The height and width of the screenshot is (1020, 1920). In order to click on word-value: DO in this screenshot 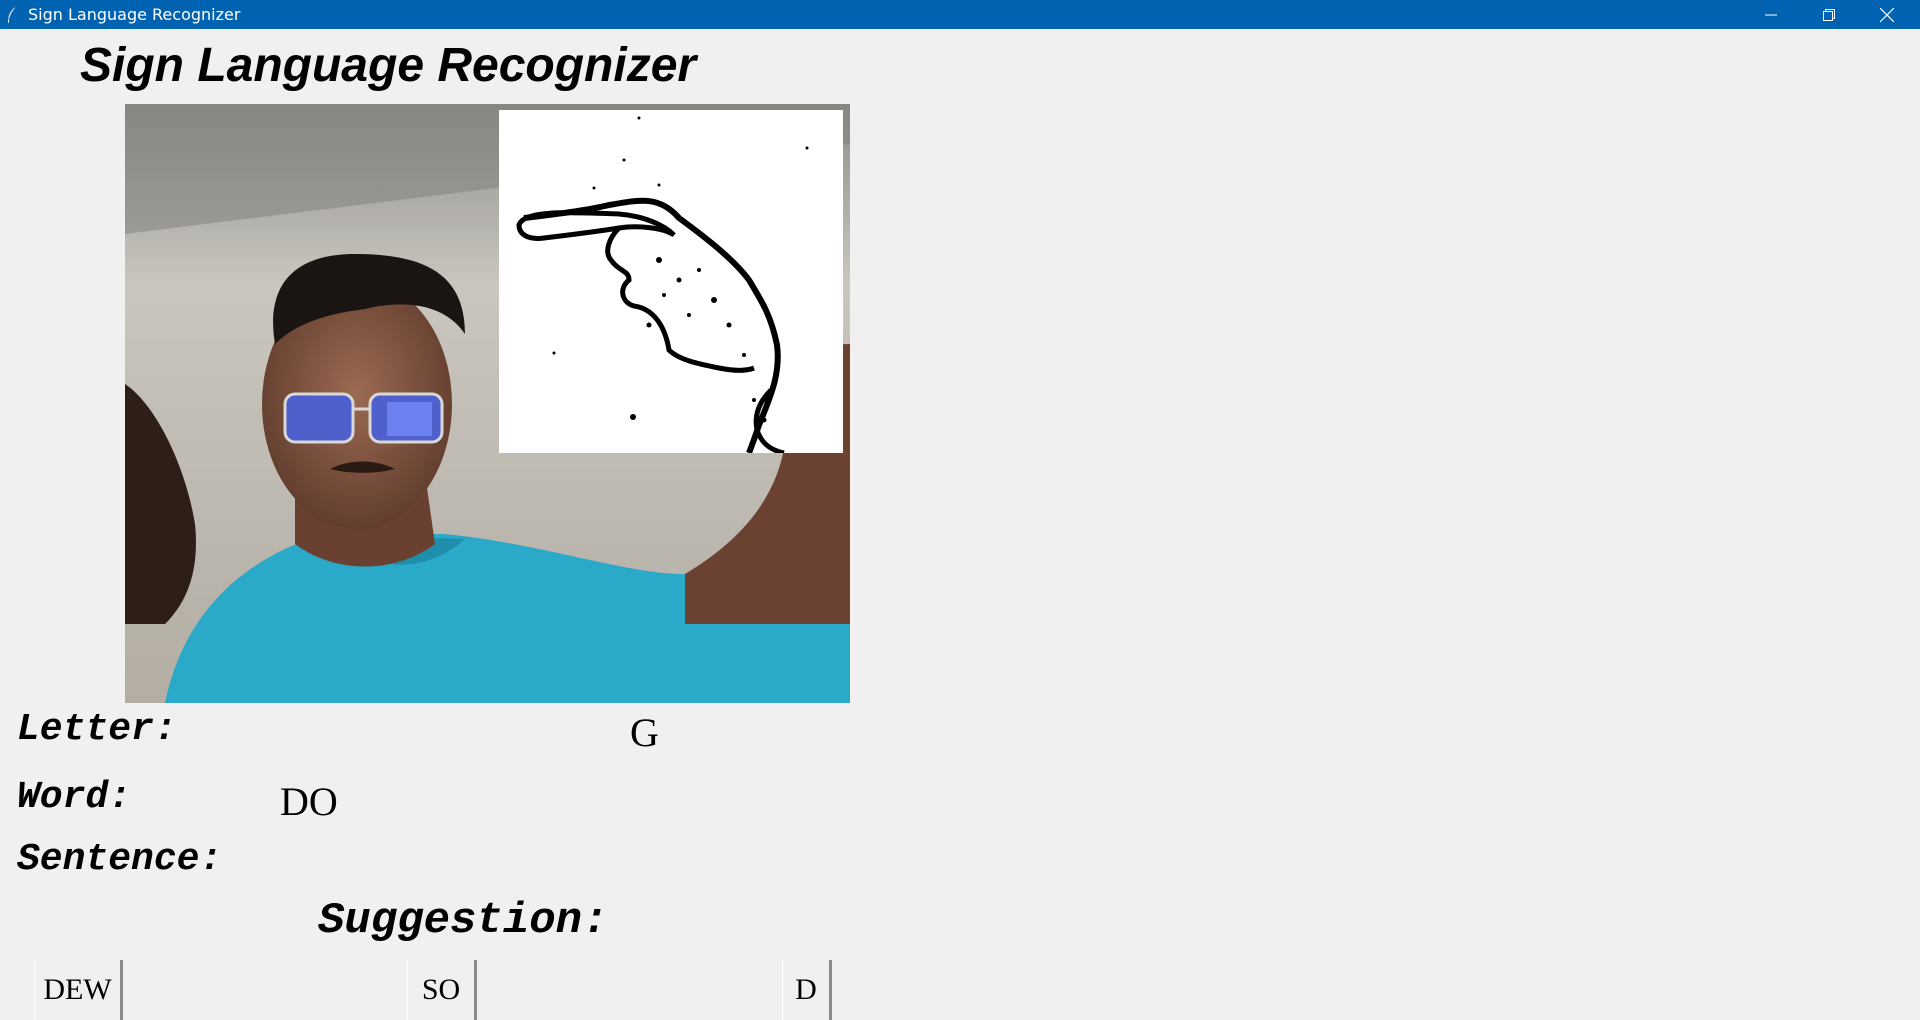, I will do `click(309, 801)`.